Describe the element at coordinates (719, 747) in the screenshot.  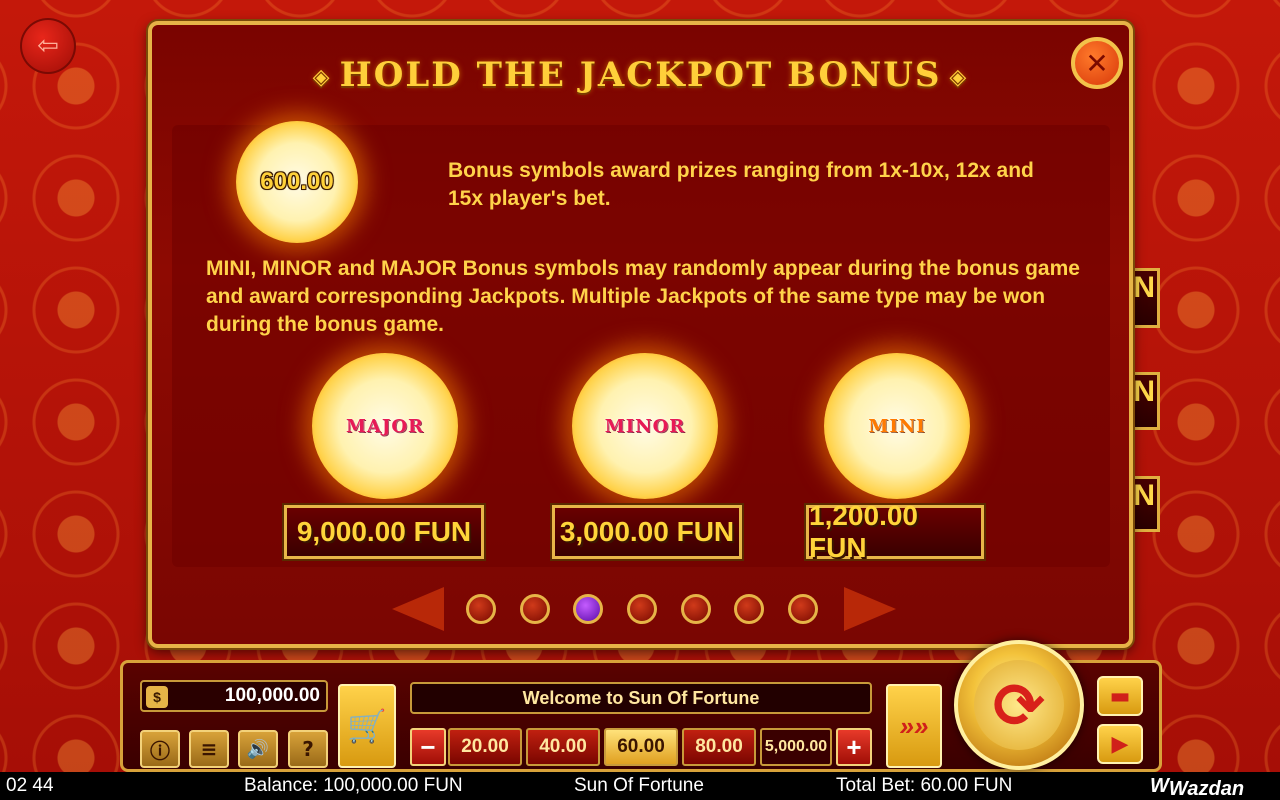
I see `bet-option-4: 80.00` at that location.